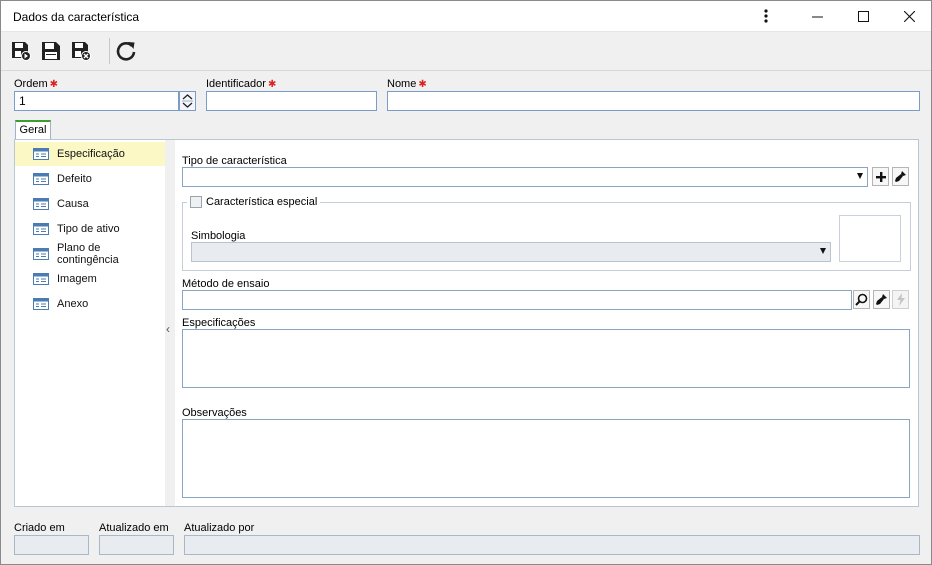  I want to click on tab-geral: Geral, so click(33, 130).